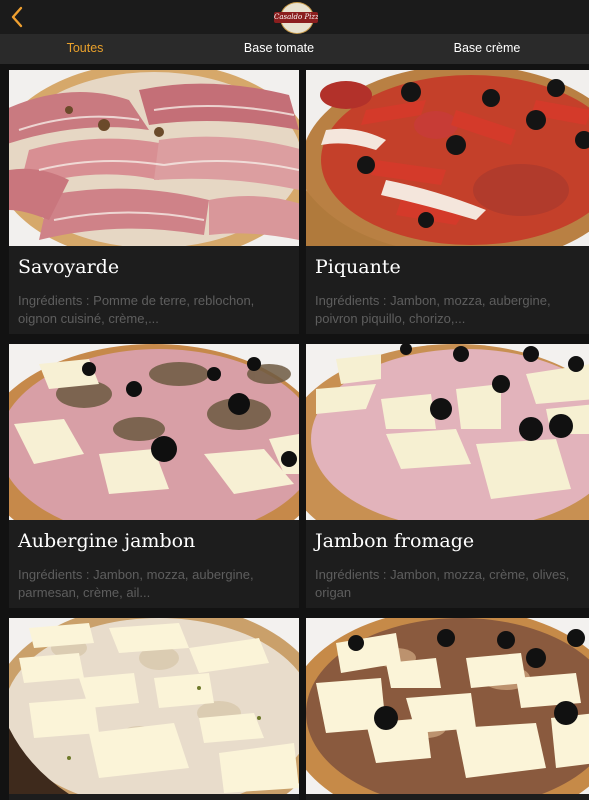  Describe the element at coordinates (69, 267) in the screenshot. I see `pizza-name: Savoyarde` at that location.